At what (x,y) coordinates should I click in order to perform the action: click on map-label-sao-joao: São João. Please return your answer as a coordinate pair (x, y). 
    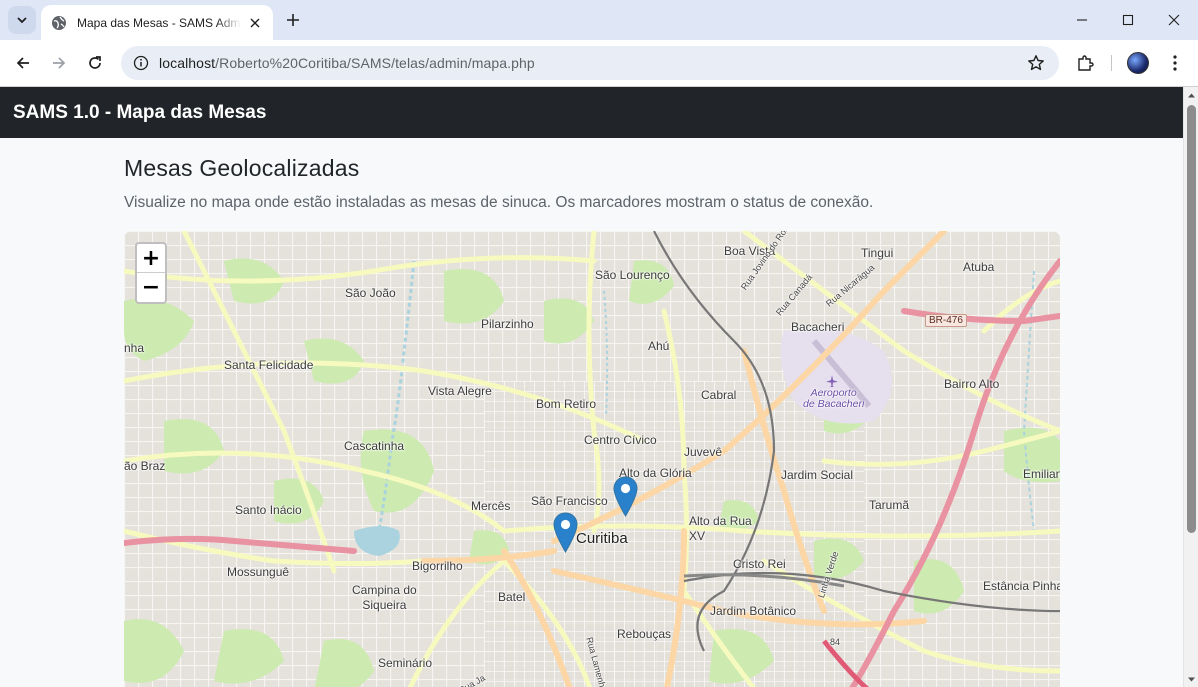
    Looking at the image, I should click on (370, 293).